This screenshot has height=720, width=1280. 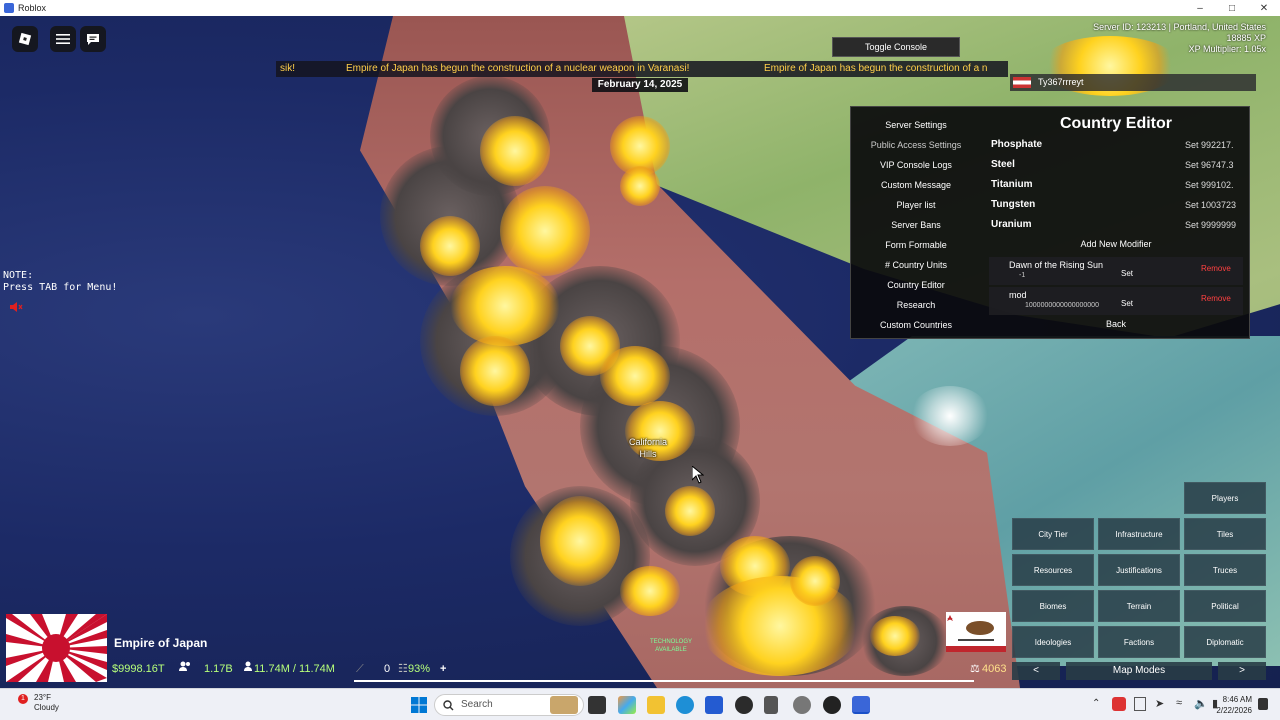 I want to click on expand-stats-button: +, so click(x=443, y=669).